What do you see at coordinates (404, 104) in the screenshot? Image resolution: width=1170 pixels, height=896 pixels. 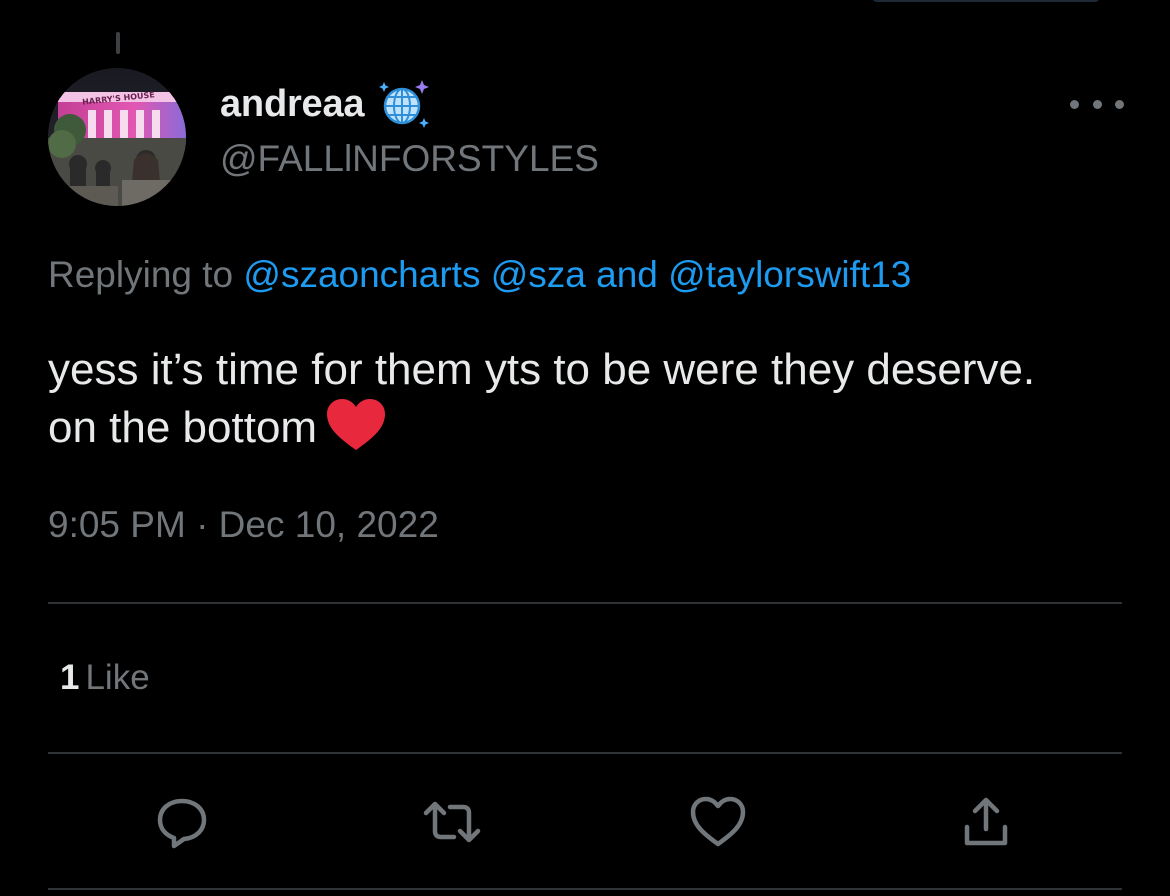 I see `mirror-ball-icon` at bounding box center [404, 104].